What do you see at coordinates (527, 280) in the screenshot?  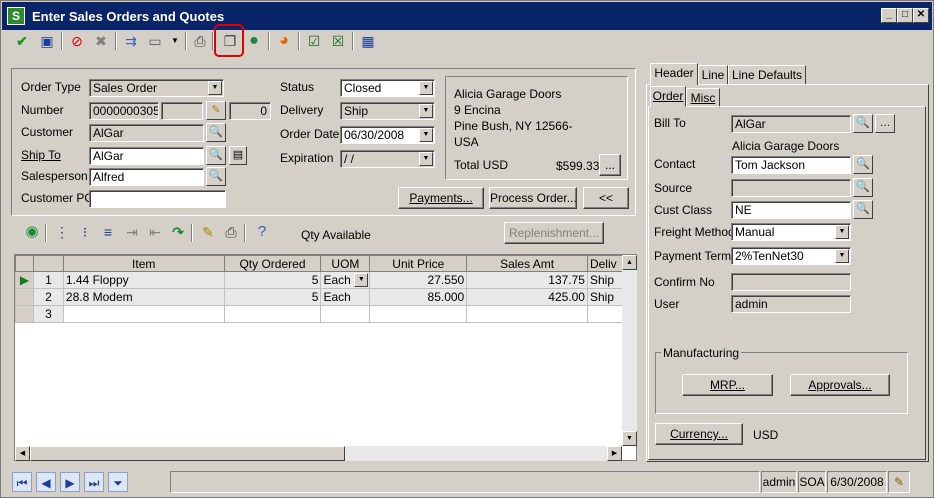 I see `amt-cell: 137.75` at bounding box center [527, 280].